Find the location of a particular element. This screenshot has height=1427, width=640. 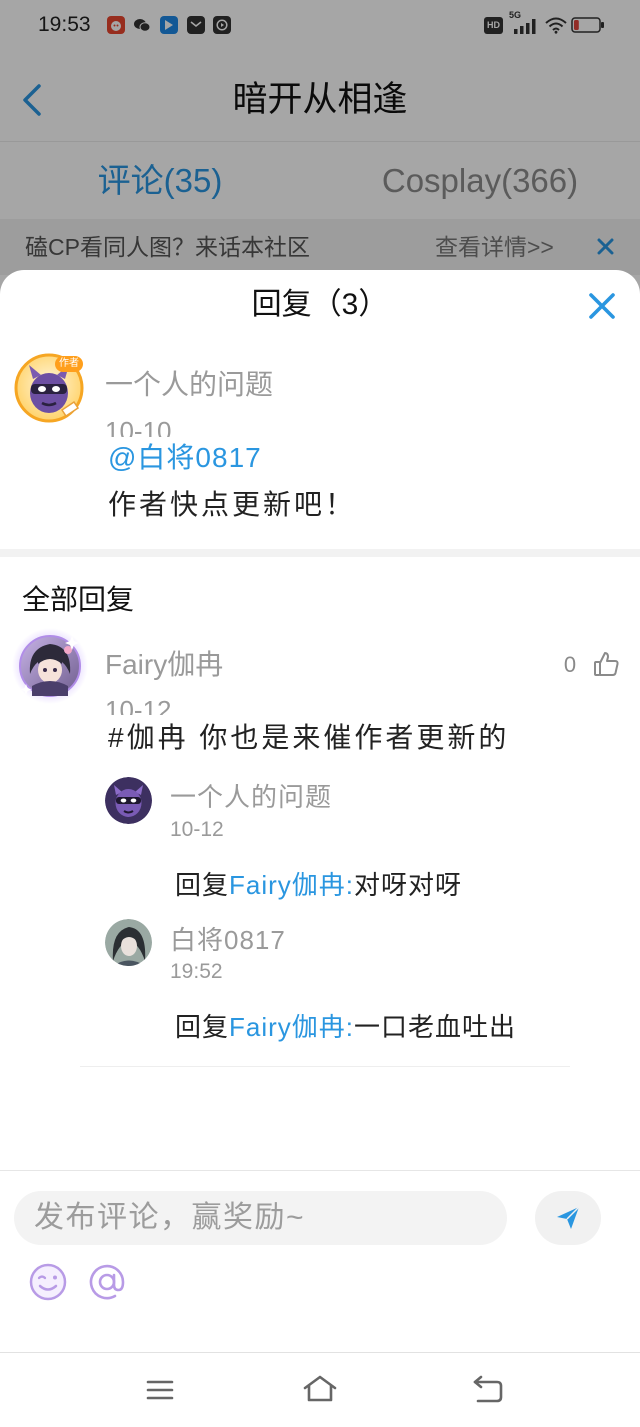

mention-link: @白将0817 is located at coordinates (185, 458).